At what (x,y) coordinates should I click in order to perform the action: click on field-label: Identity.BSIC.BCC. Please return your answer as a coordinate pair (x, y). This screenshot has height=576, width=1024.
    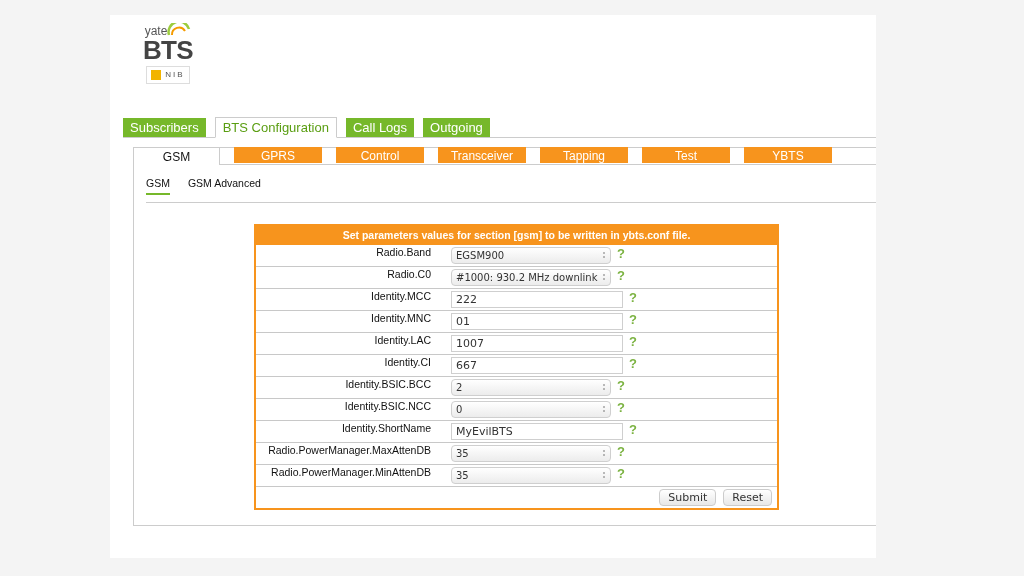
    Looking at the image, I should click on (387, 385).